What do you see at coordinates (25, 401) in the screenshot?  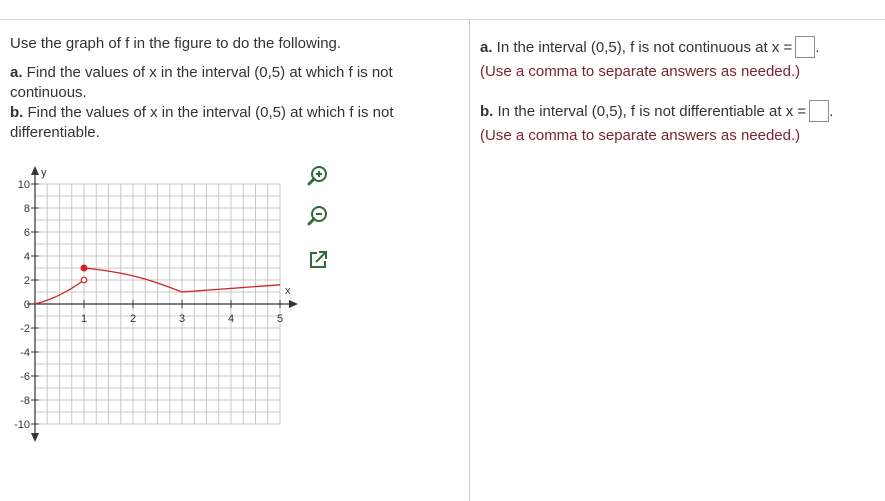 I see `y-tick-label: -8` at bounding box center [25, 401].